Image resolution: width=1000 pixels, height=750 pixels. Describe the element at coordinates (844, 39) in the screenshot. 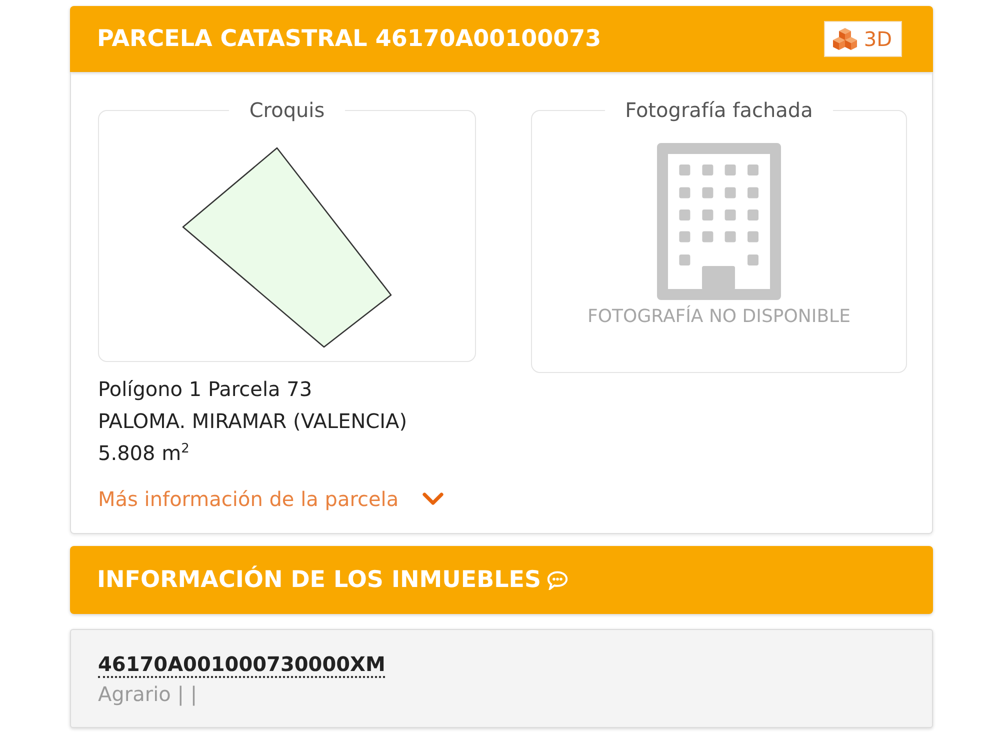

I see `cubes-icon` at that location.